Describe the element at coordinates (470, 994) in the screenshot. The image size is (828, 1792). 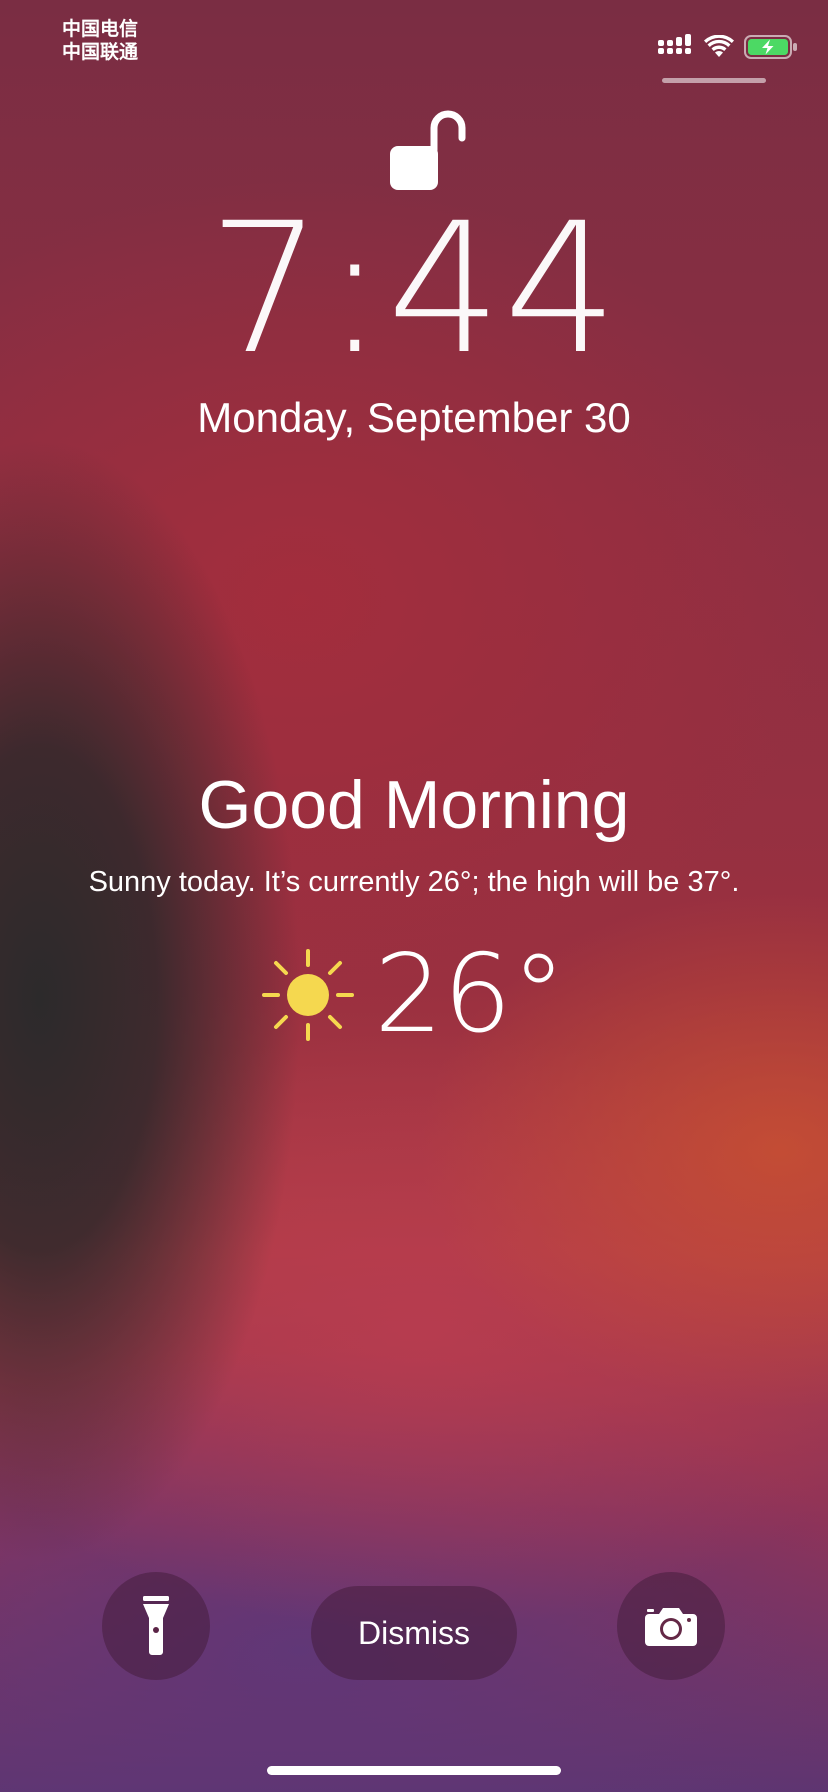
I see `current-temperature: 26°` at that location.